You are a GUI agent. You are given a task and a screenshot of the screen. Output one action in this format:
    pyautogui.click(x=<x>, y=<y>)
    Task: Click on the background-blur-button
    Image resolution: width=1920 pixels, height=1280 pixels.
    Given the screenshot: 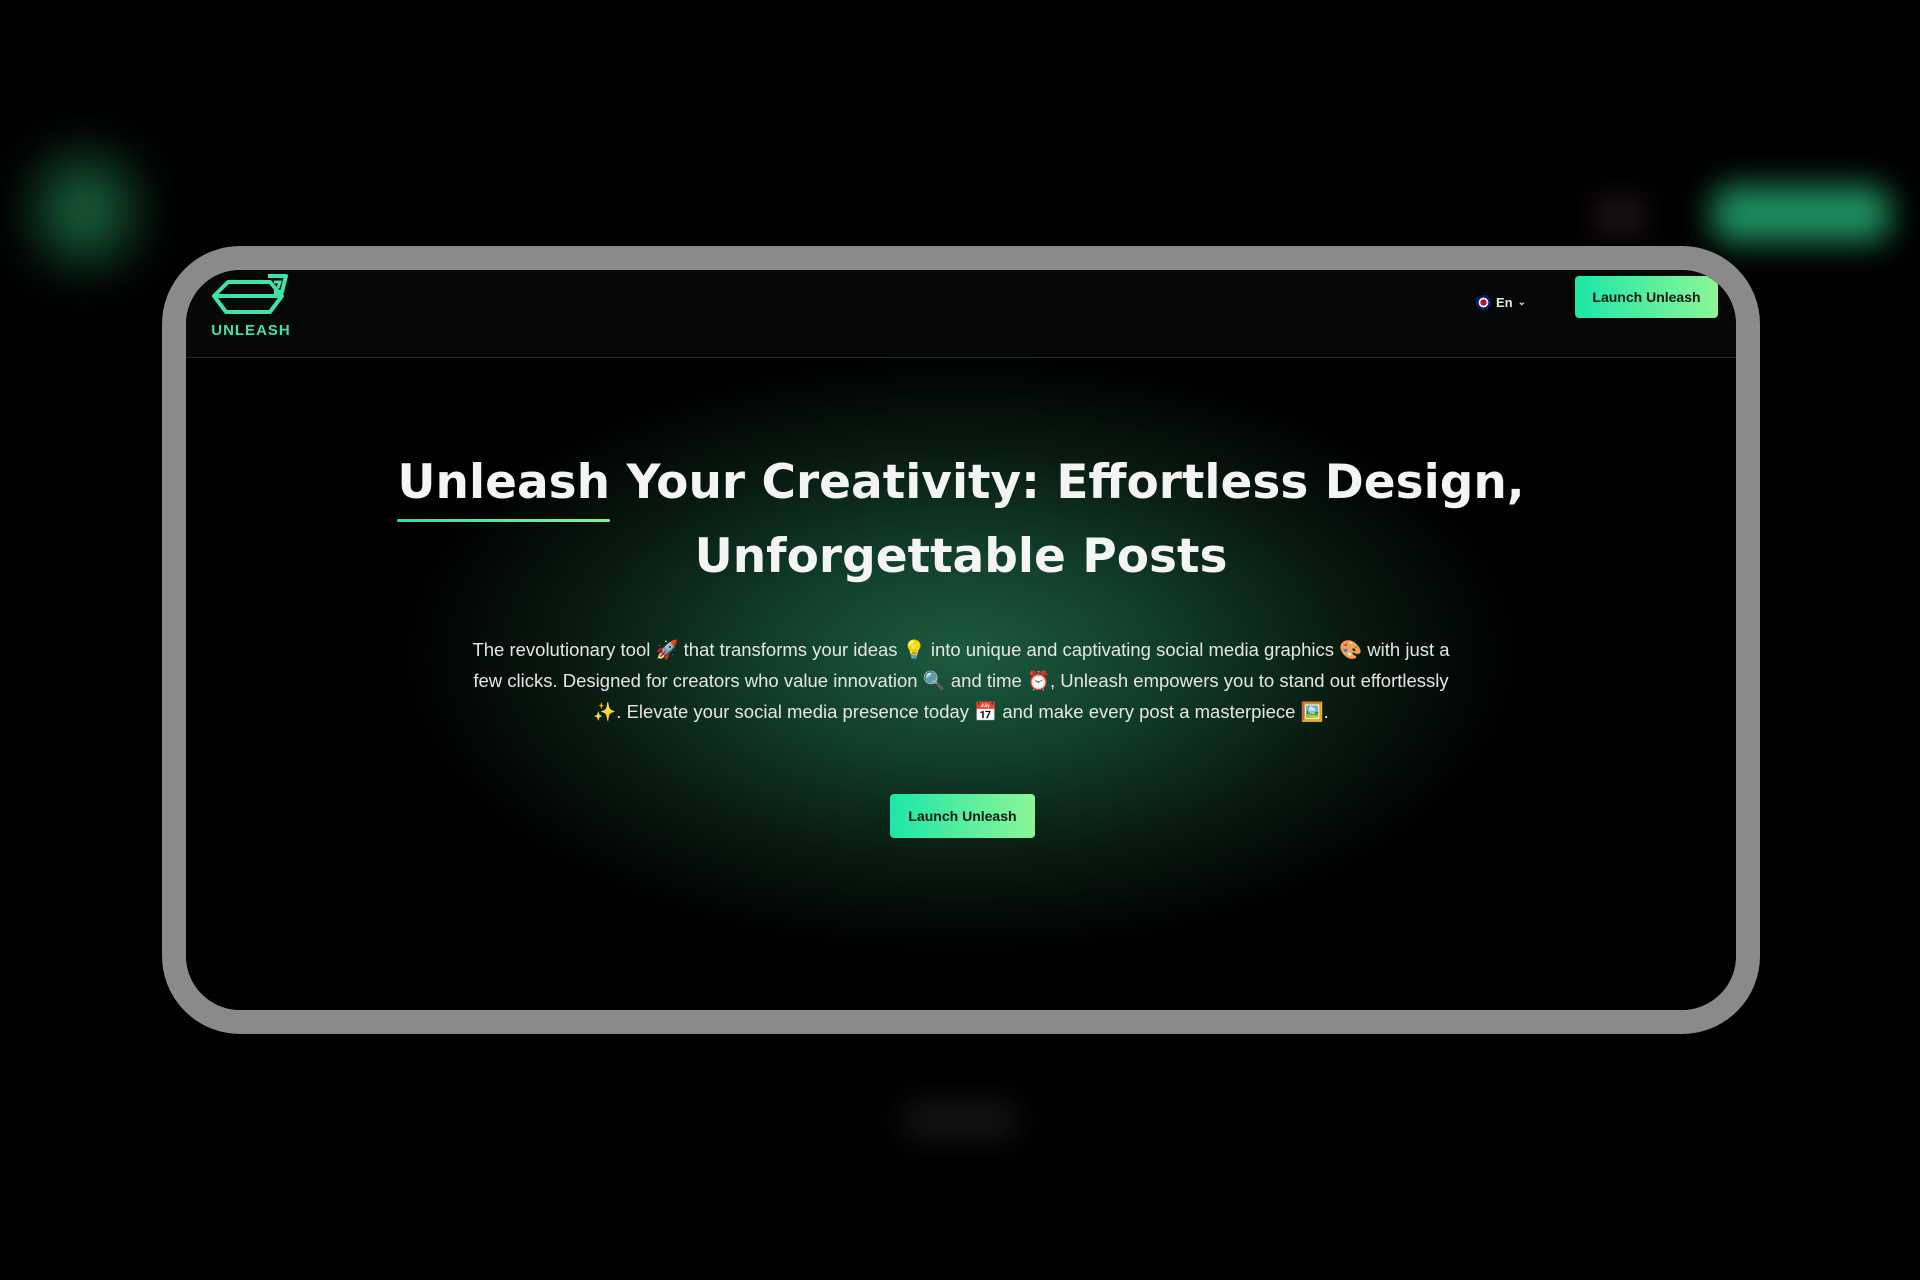 What is the action you would take?
    pyautogui.click(x=1801, y=214)
    